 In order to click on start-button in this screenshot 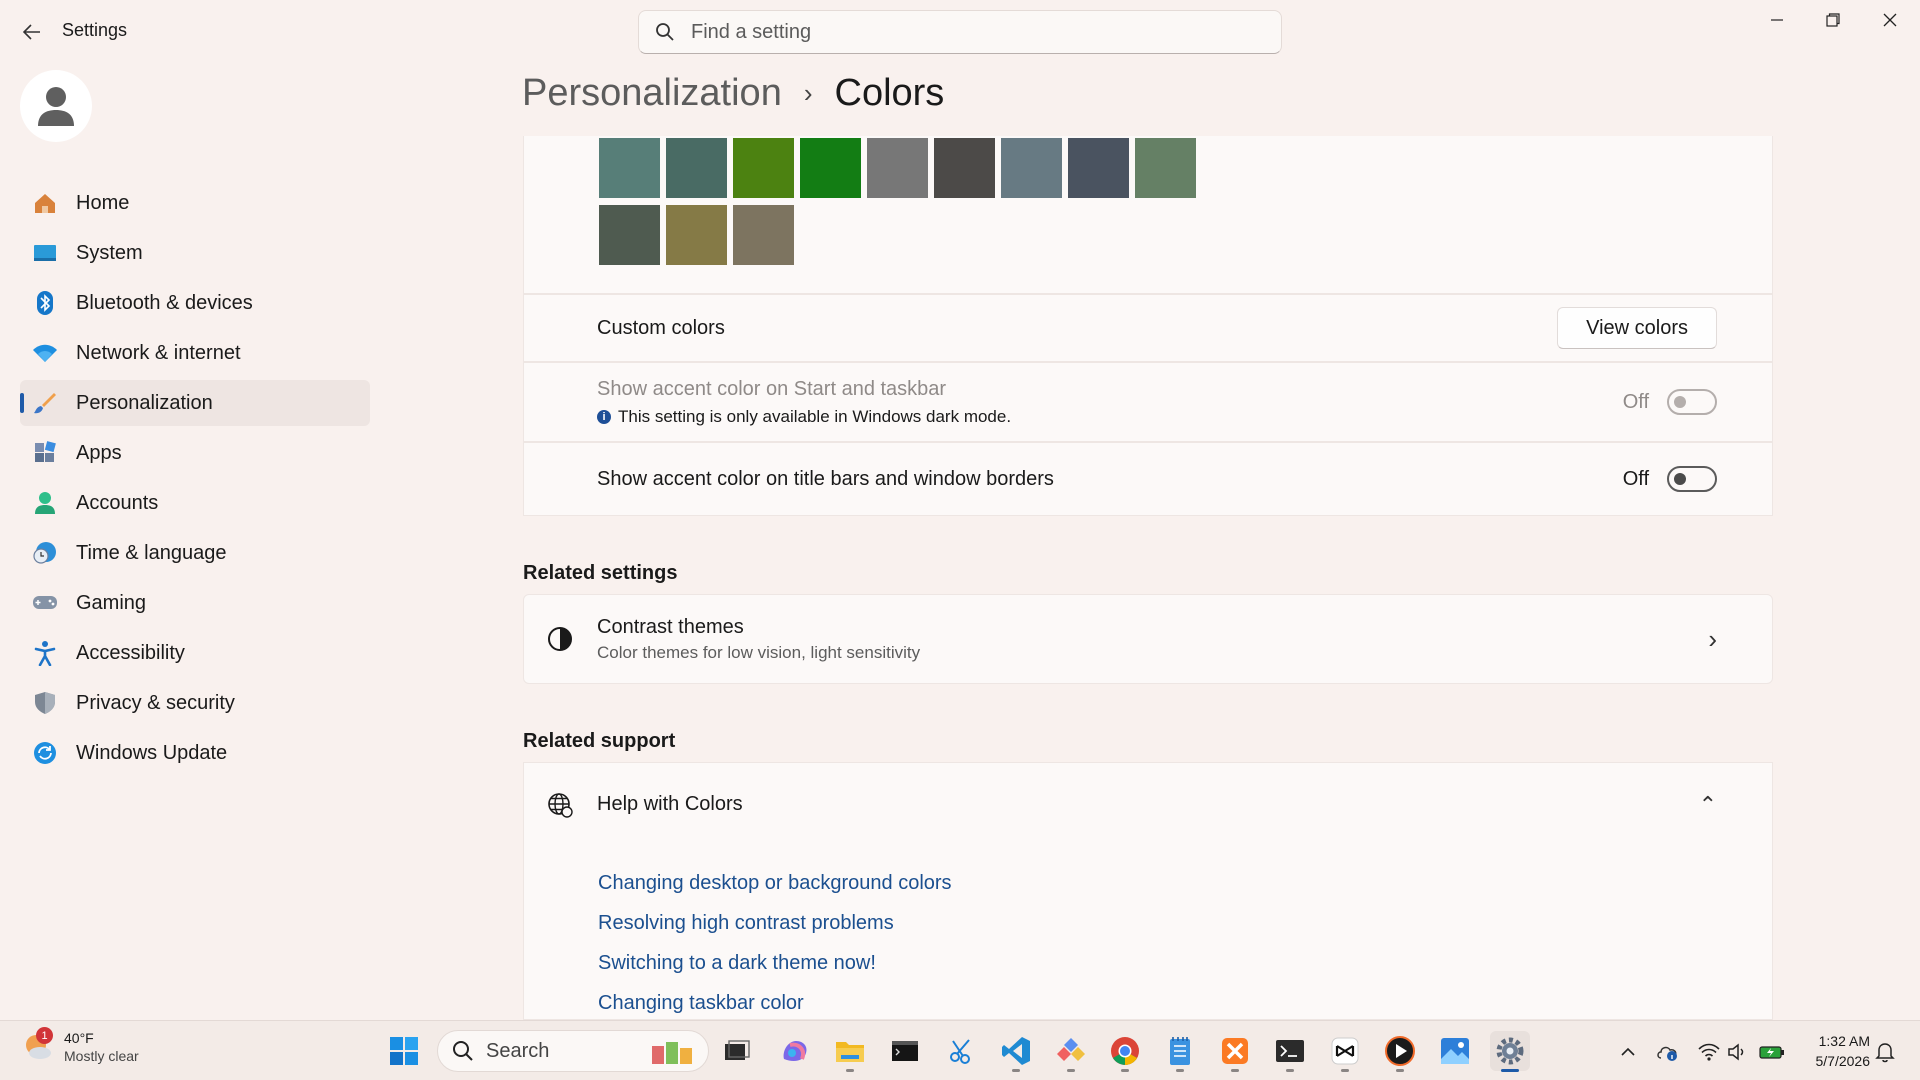, I will do `click(404, 1051)`.